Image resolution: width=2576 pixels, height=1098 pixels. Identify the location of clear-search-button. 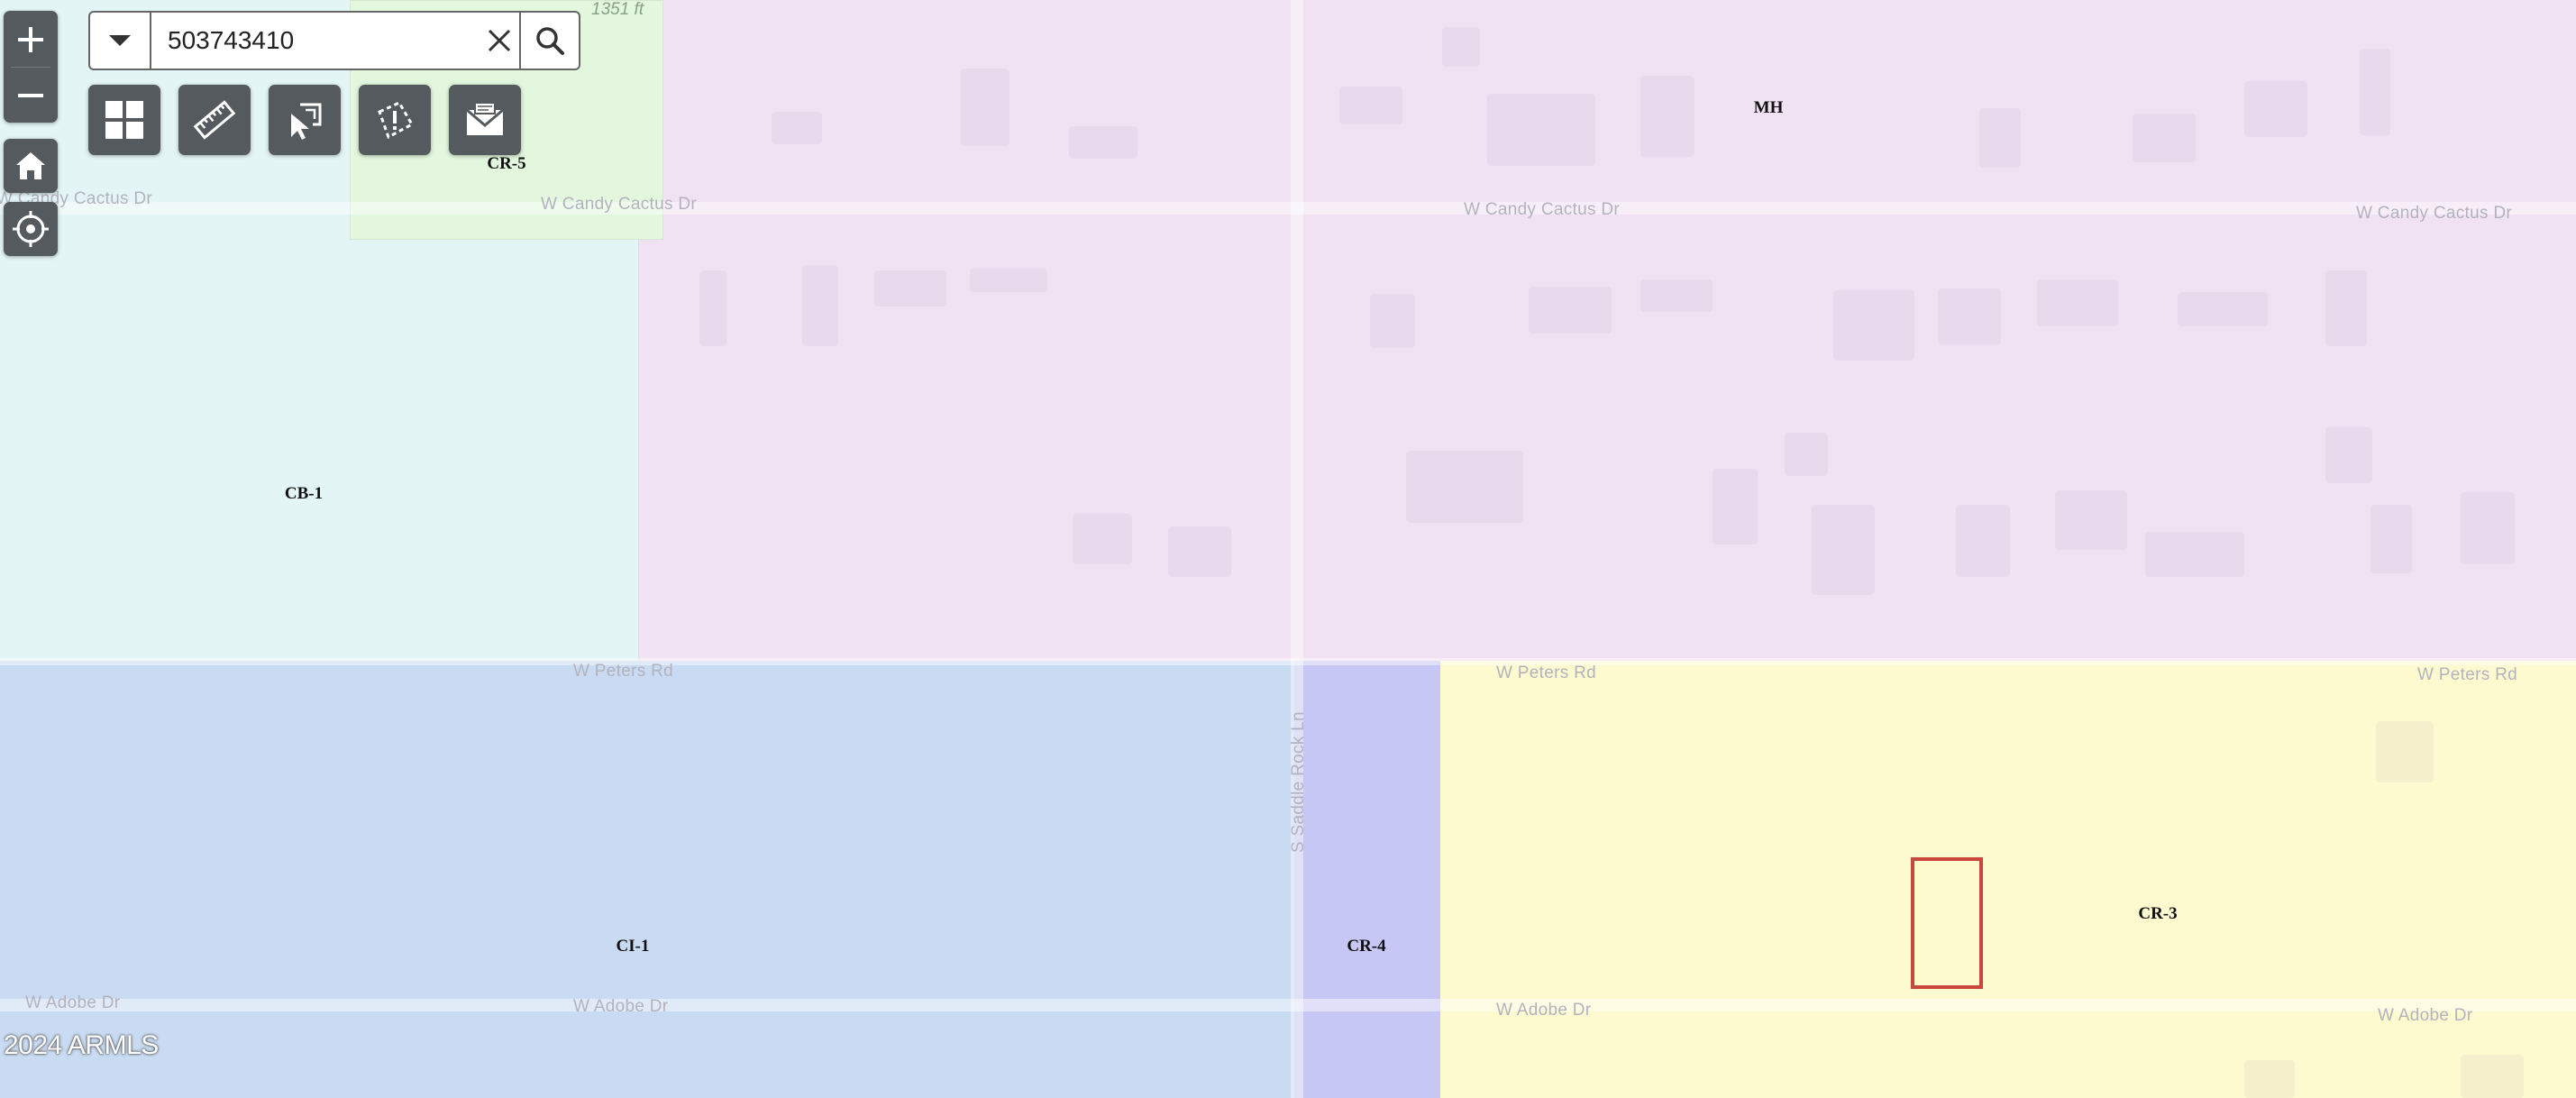
(500, 41).